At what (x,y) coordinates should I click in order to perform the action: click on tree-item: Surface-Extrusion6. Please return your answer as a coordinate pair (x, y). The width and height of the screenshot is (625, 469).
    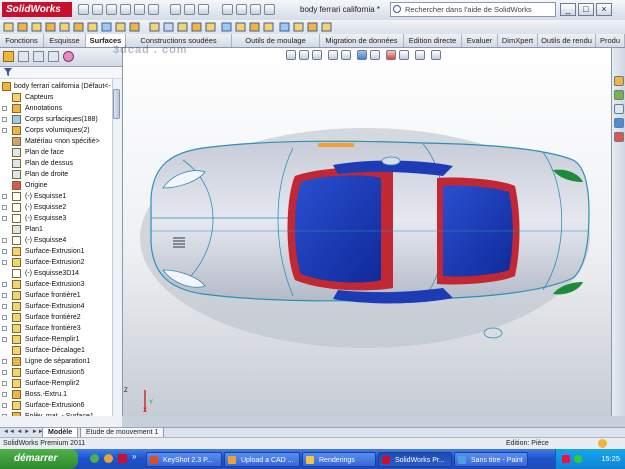
    Looking at the image, I should click on (56, 405).